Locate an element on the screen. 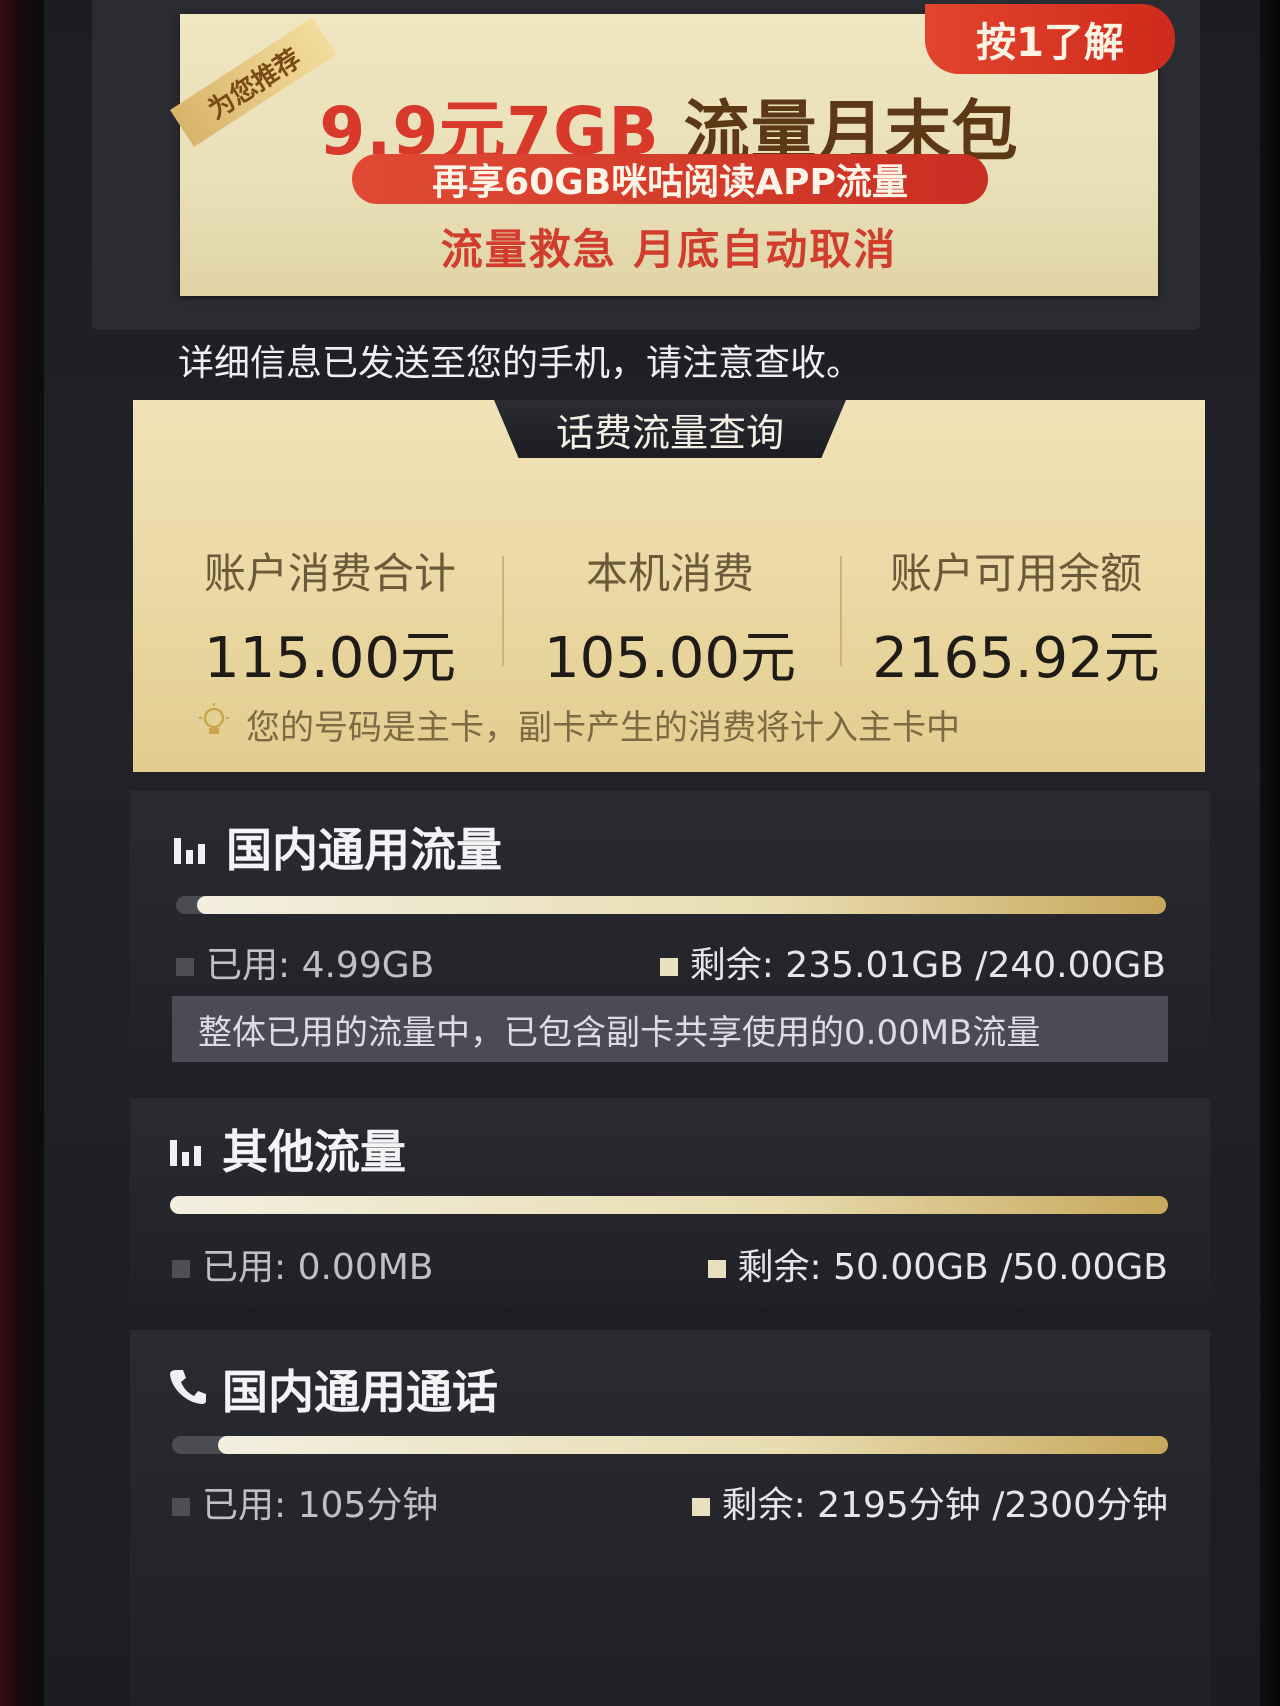 This screenshot has height=1706, width=1280. usage-used-value: 已用: 0.00MB is located at coordinates (318, 1267).